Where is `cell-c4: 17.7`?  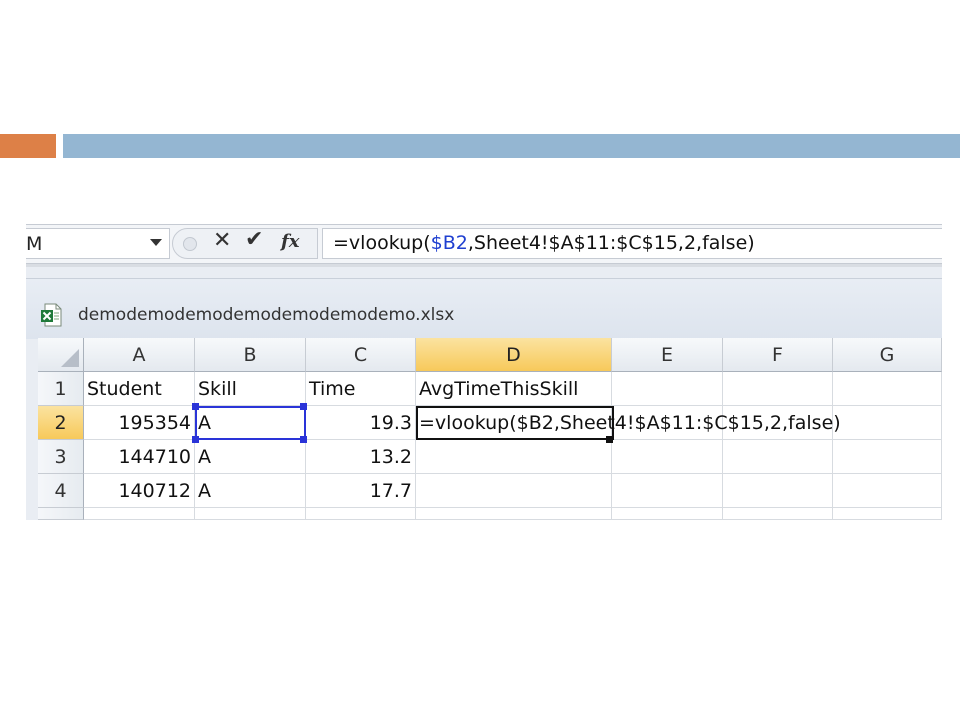
cell-c4: 17.7 is located at coordinates (361, 491).